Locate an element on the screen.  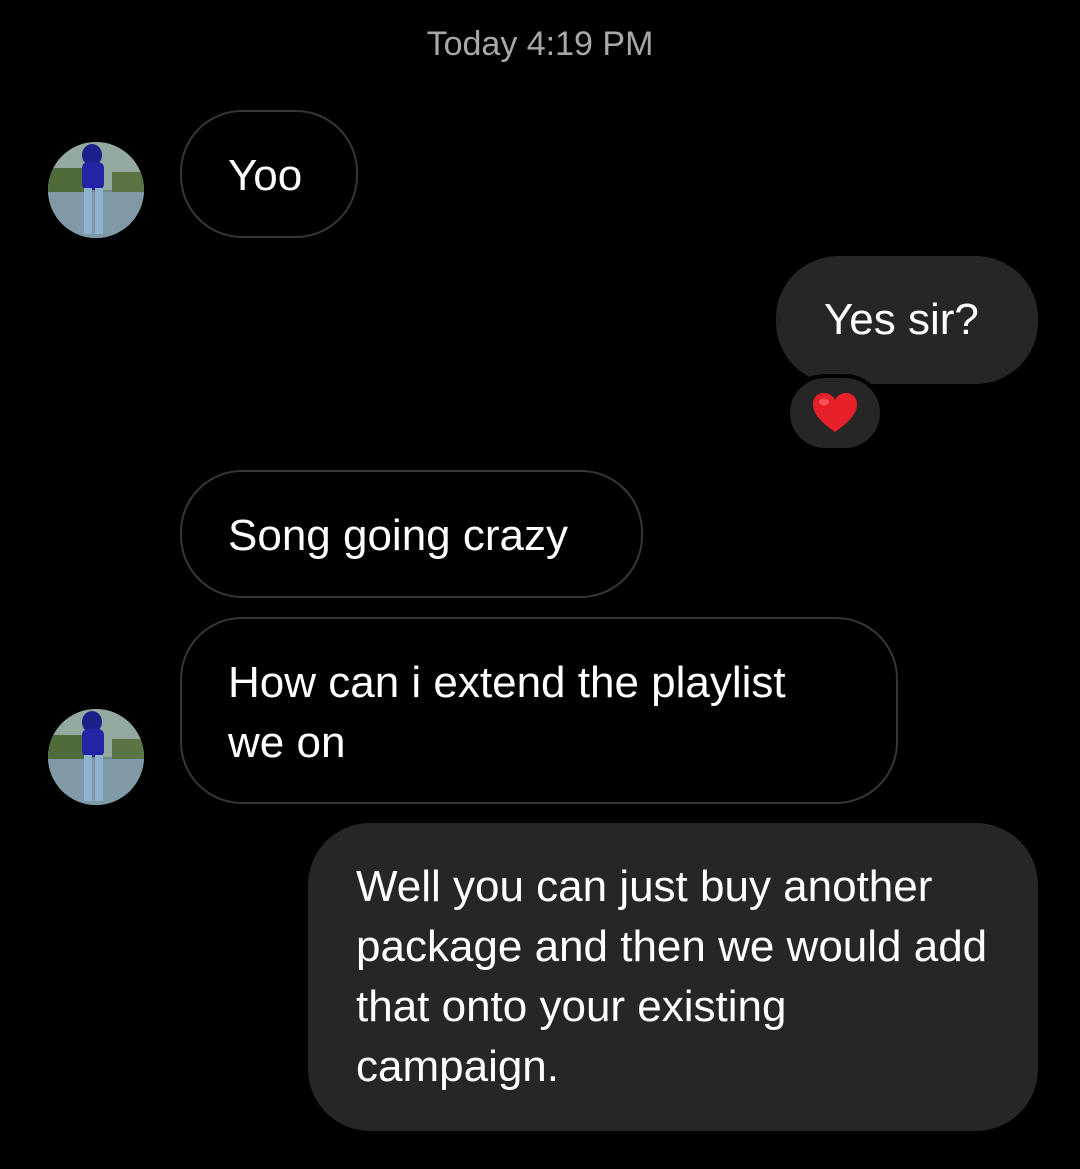
heart-icon is located at coordinates (835, 412).